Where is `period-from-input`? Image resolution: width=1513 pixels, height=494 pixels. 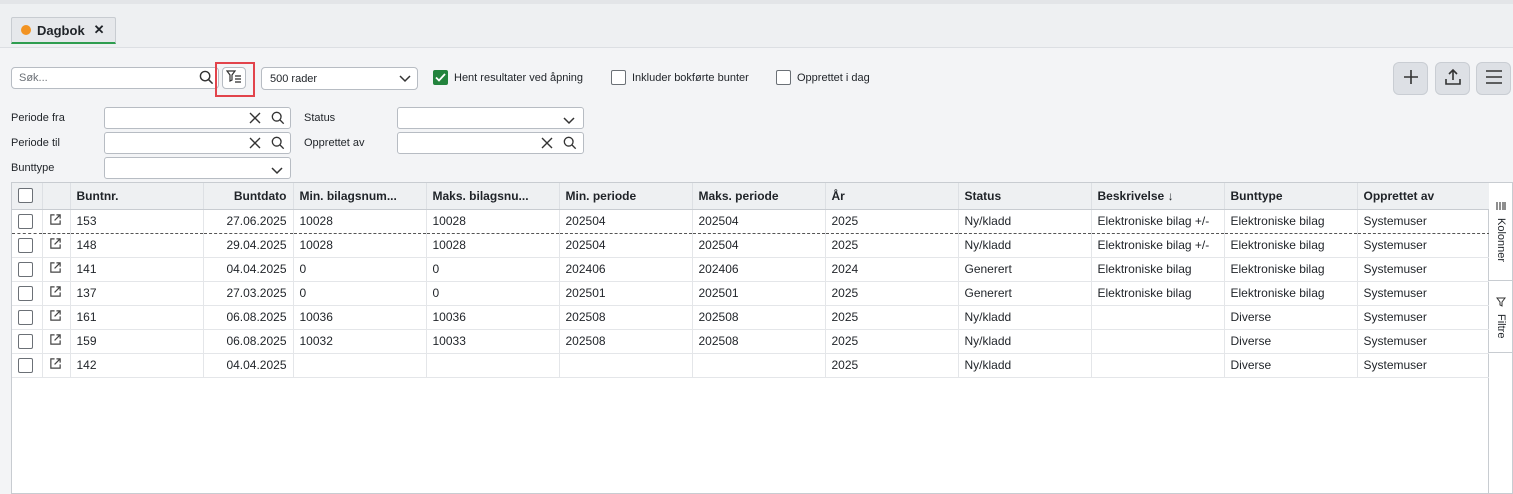 period-from-input is located at coordinates (197, 118).